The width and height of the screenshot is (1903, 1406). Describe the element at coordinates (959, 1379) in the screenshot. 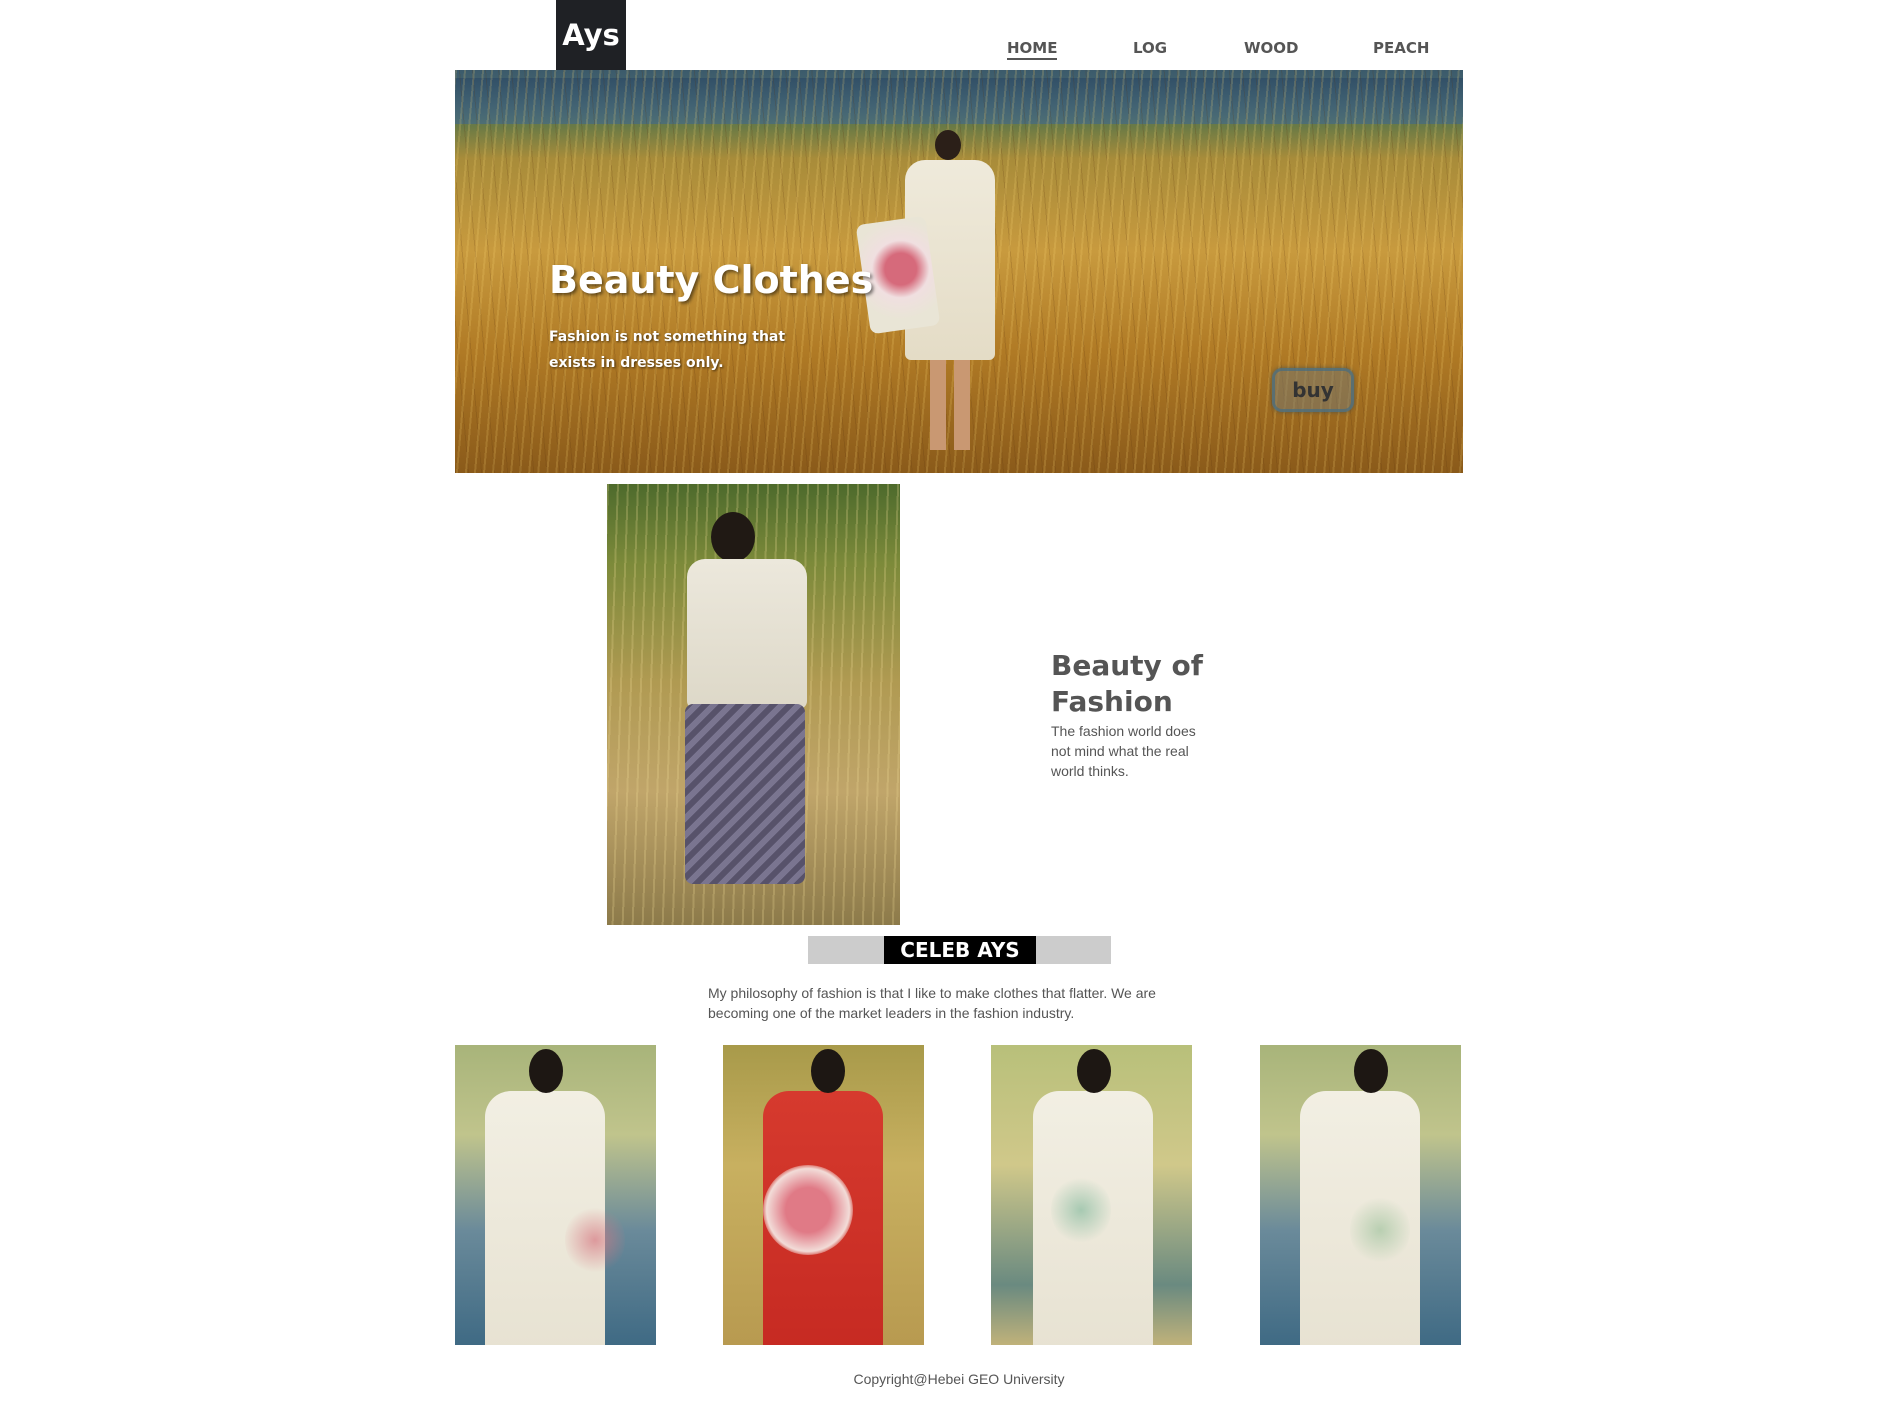

I see `footer-copyright: Copyright@Hebei GEO University` at that location.